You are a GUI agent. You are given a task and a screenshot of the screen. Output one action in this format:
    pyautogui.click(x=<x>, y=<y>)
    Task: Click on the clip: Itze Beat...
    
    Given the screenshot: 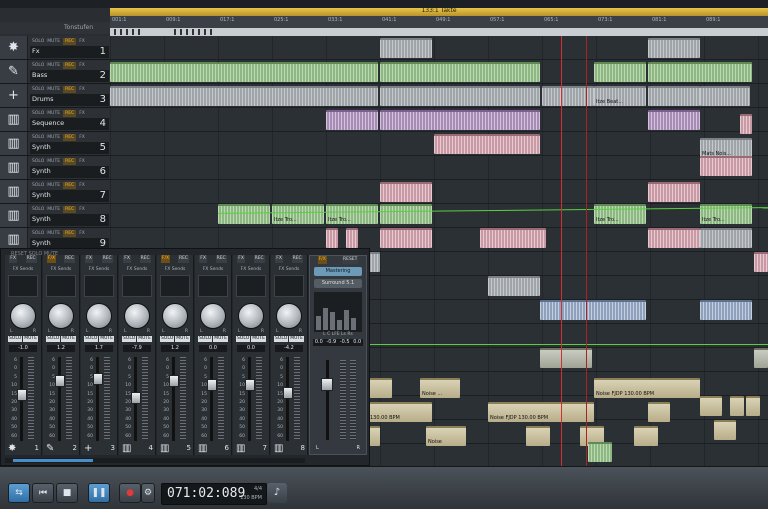 What is the action you would take?
    pyautogui.click(x=620, y=96)
    